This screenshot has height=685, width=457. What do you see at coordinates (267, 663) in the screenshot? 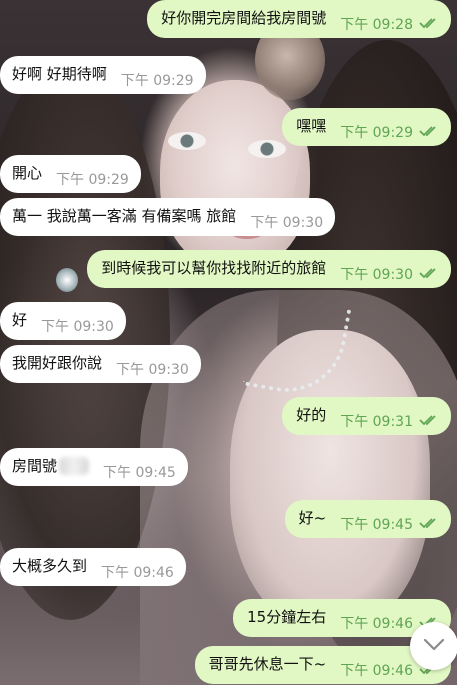
I see `message-text: 哥哥先休息一下~` at bounding box center [267, 663].